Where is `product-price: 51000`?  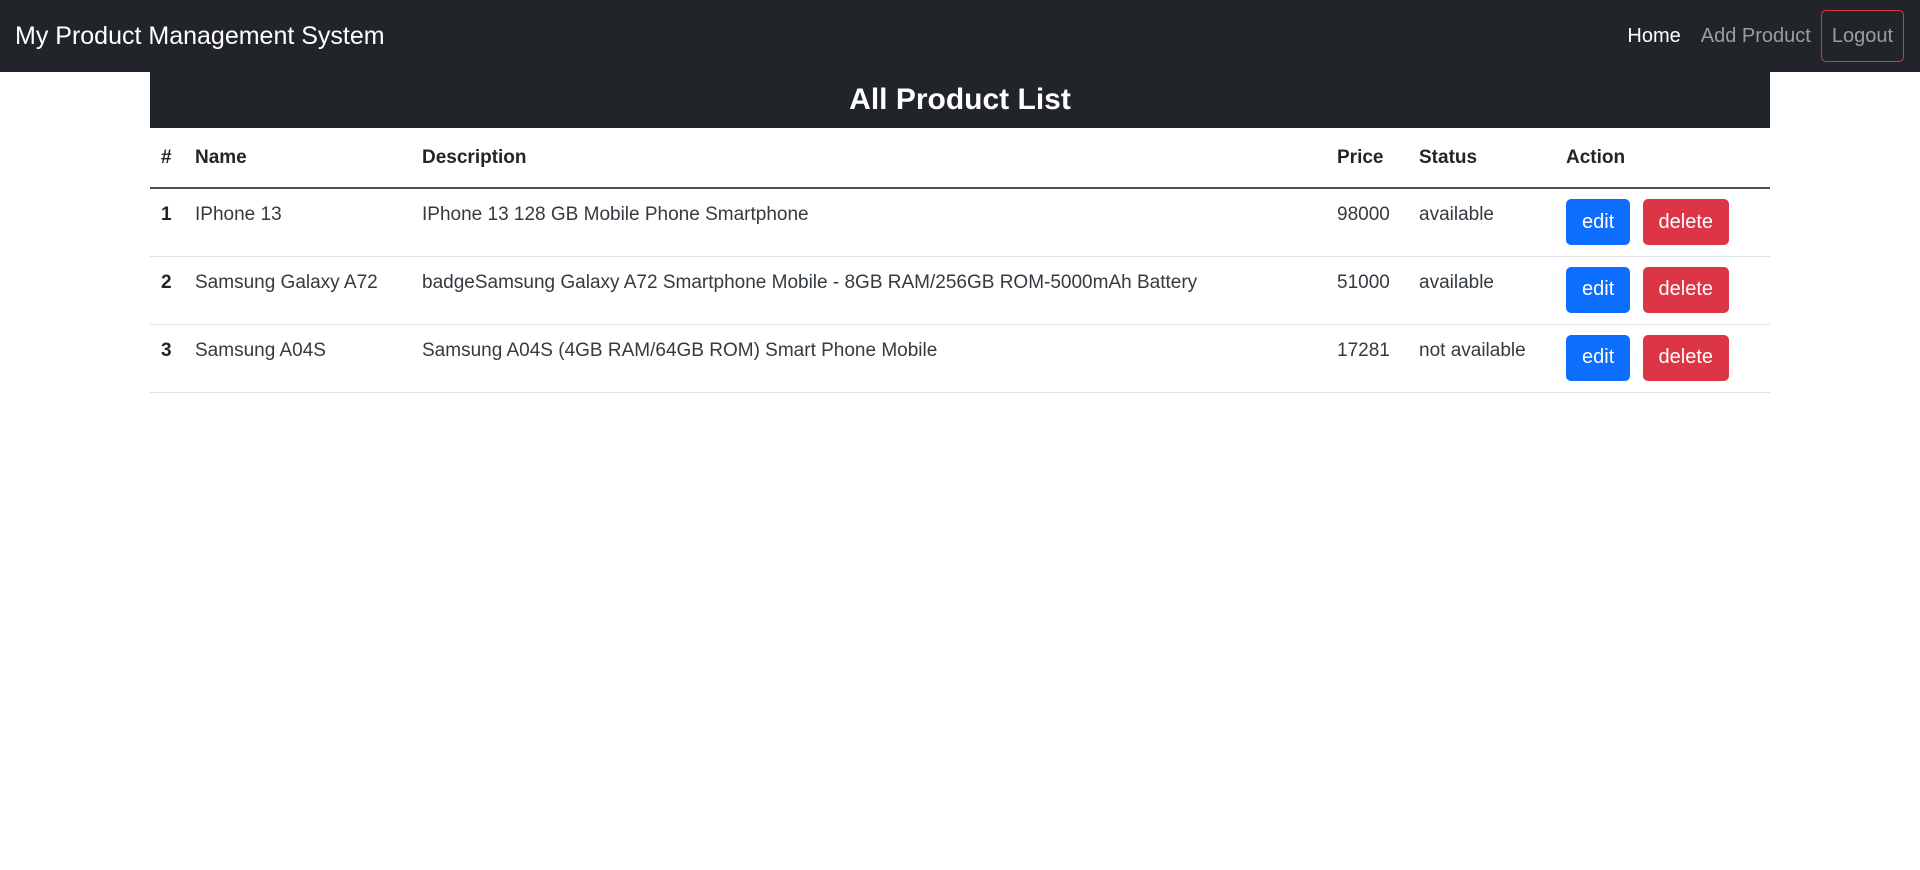
product-price: 51000 is located at coordinates (1367, 290).